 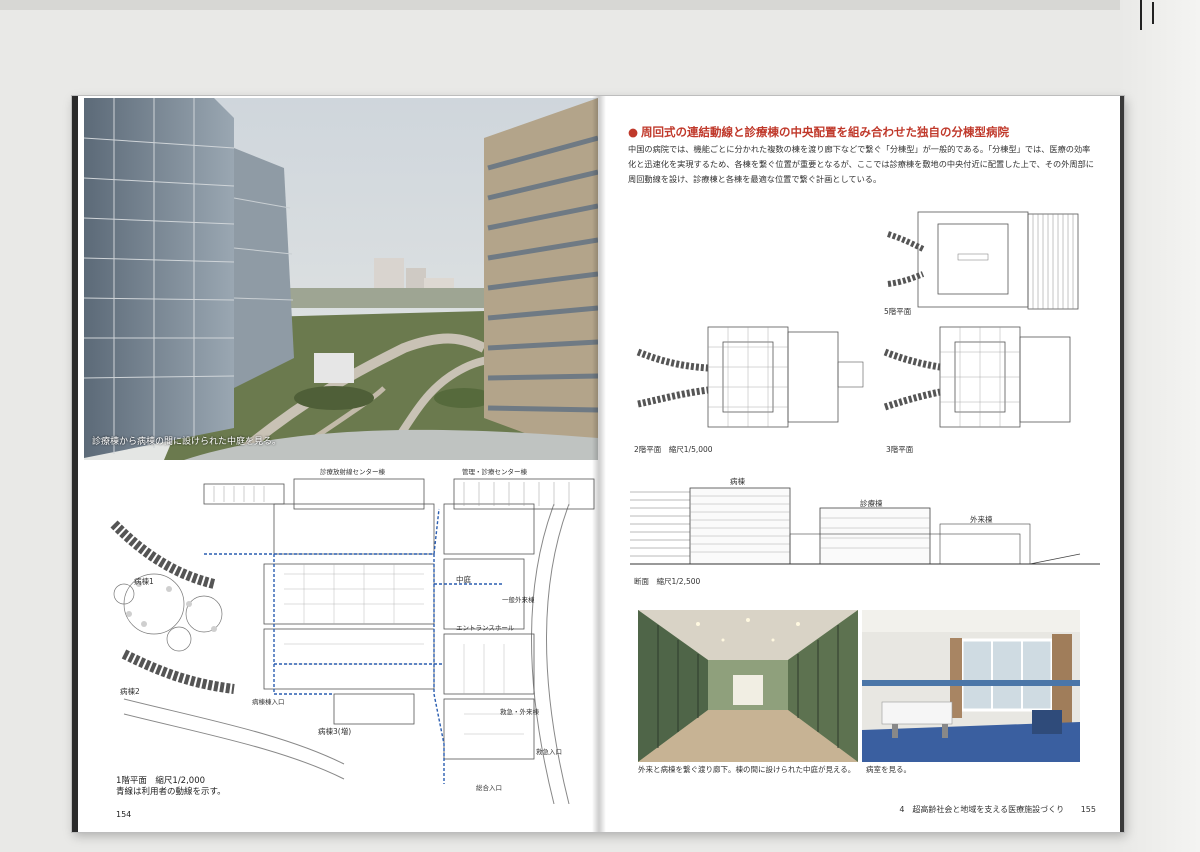 I want to click on plan-scale-text: 1階平面 縮尺1/2,000, so click(x=161, y=781).